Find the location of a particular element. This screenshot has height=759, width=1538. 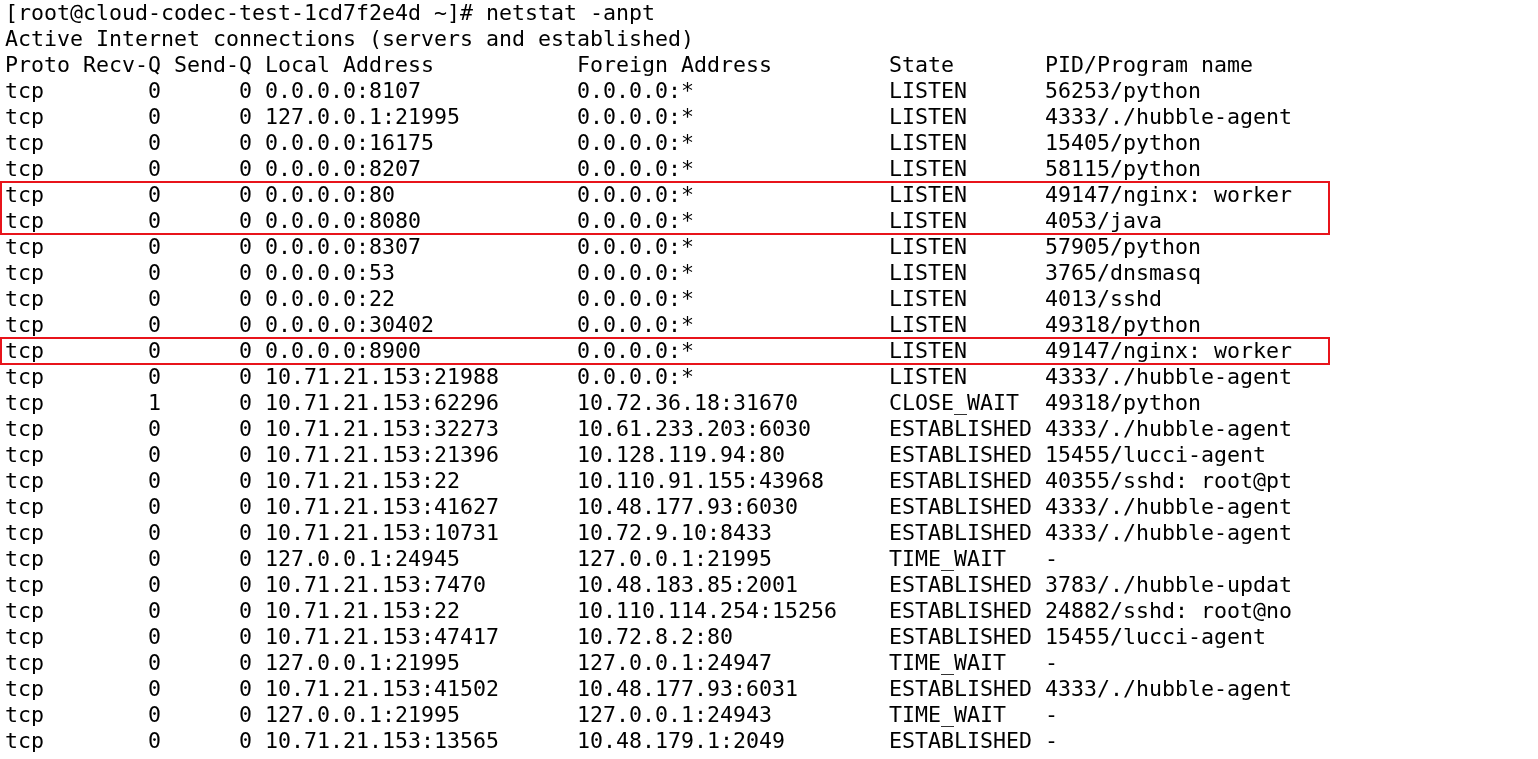

local-address-cell-text: 0.0.0.0:30402 is located at coordinates (350, 325).